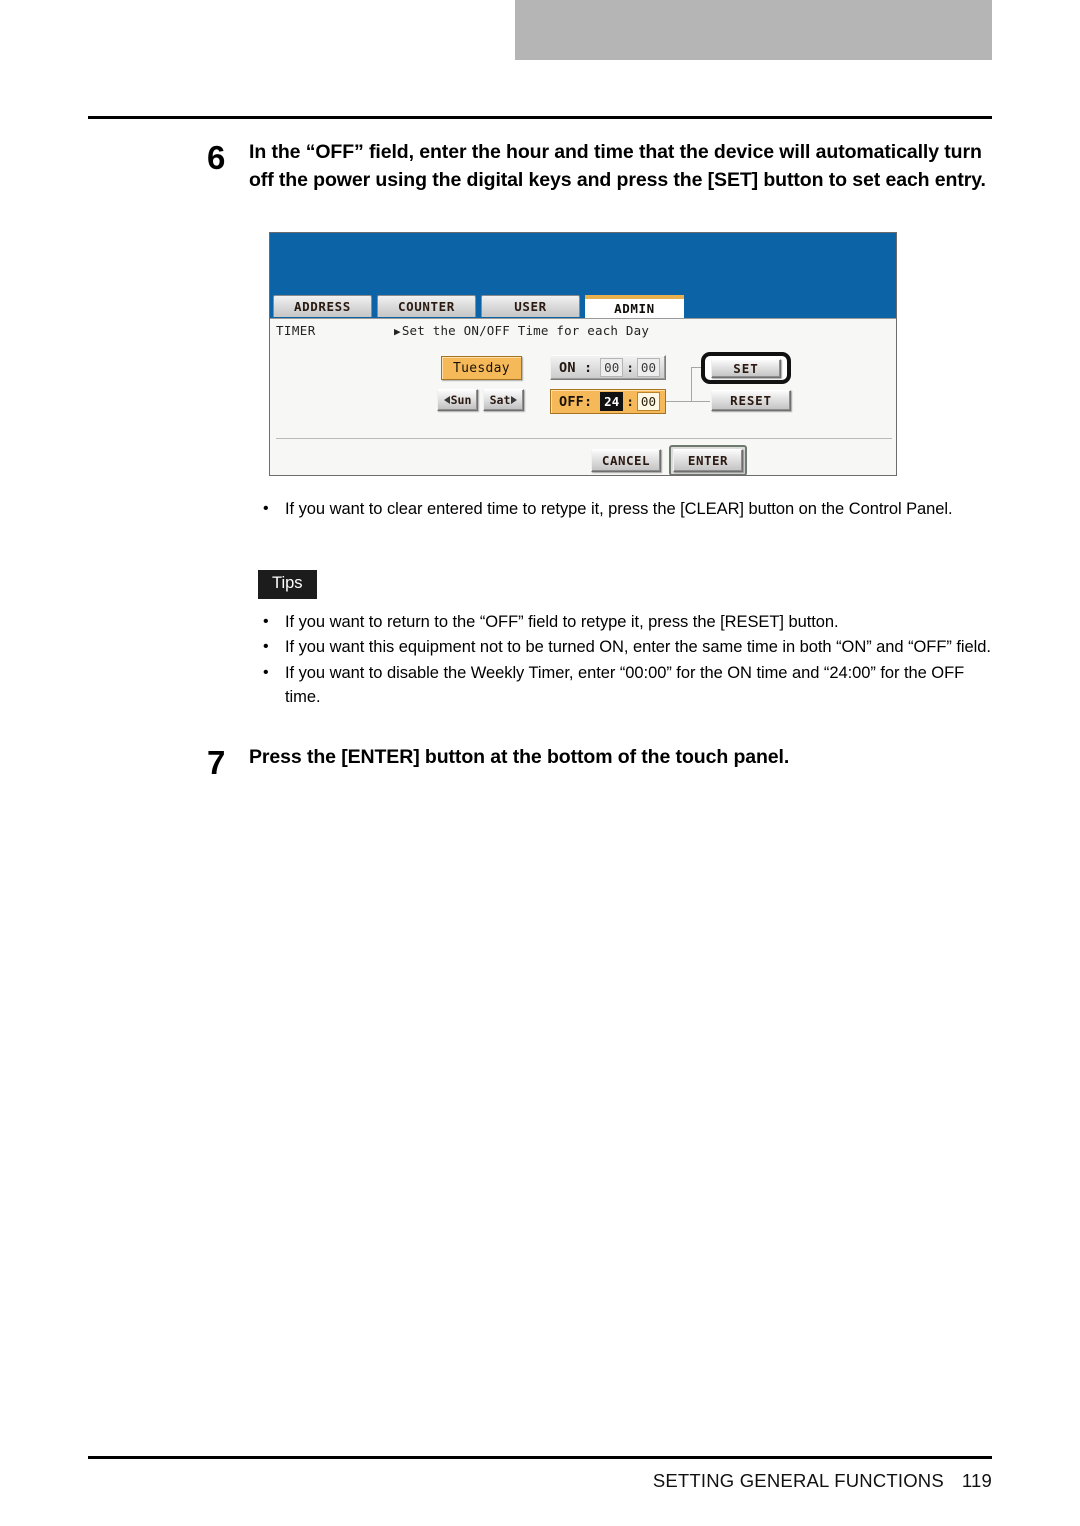 The height and width of the screenshot is (1526, 1080). Describe the element at coordinates (514, 400) in the screenshot. I see `arrow-right-icon` at that location.